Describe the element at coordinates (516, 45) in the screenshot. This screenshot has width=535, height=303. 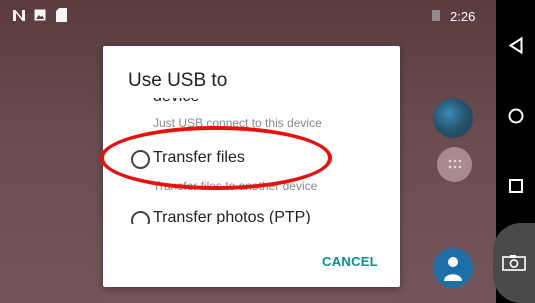
I see `back-icon` at that location.